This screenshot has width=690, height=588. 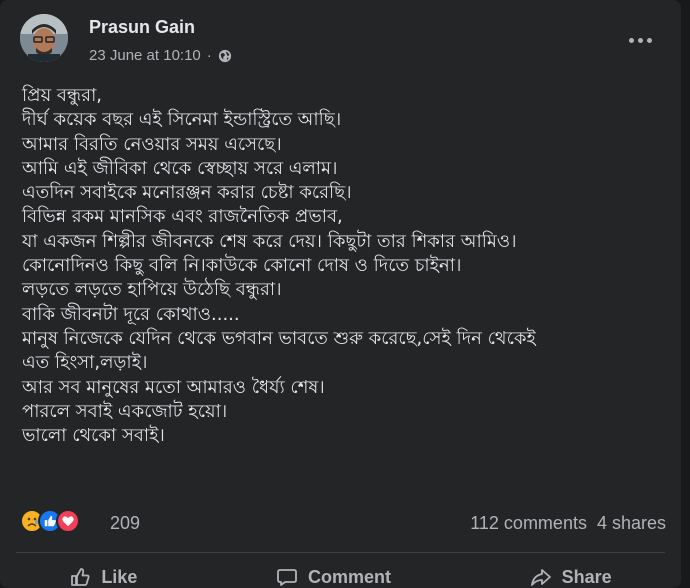 I want to click on reaction-count: 209, so click(x=125, y=523).